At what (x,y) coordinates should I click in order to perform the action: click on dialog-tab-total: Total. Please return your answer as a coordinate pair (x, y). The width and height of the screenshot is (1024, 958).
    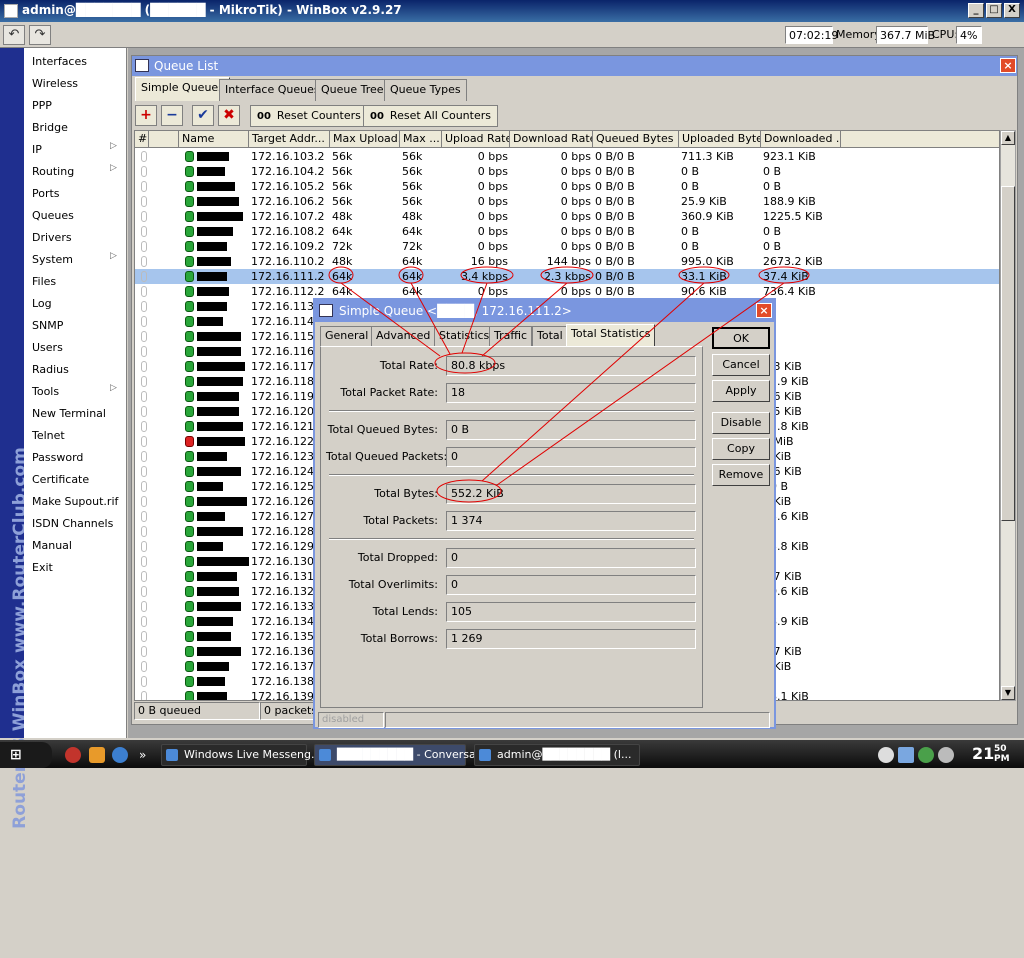
    Looking at the image, I should click on (550, 336).